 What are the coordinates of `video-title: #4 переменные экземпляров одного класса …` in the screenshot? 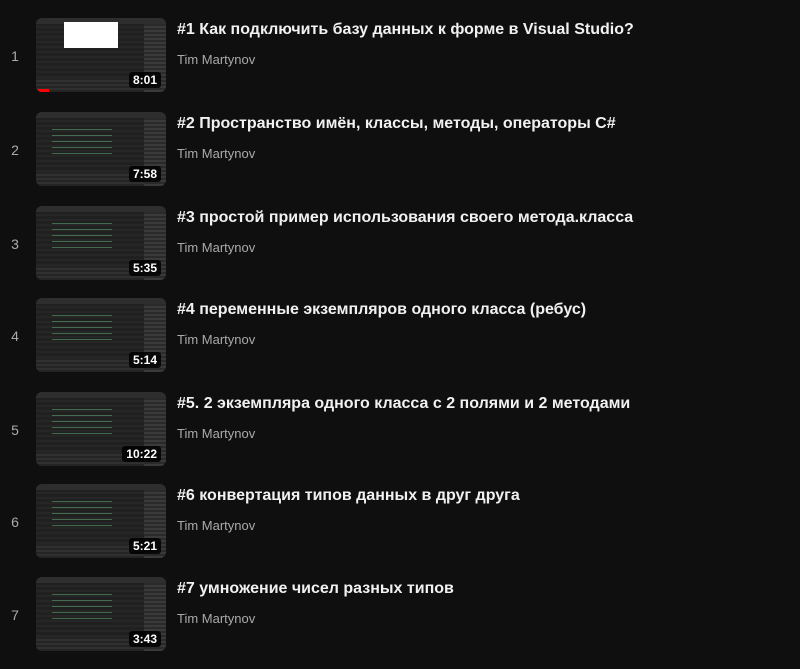 It's located at (482, 310).